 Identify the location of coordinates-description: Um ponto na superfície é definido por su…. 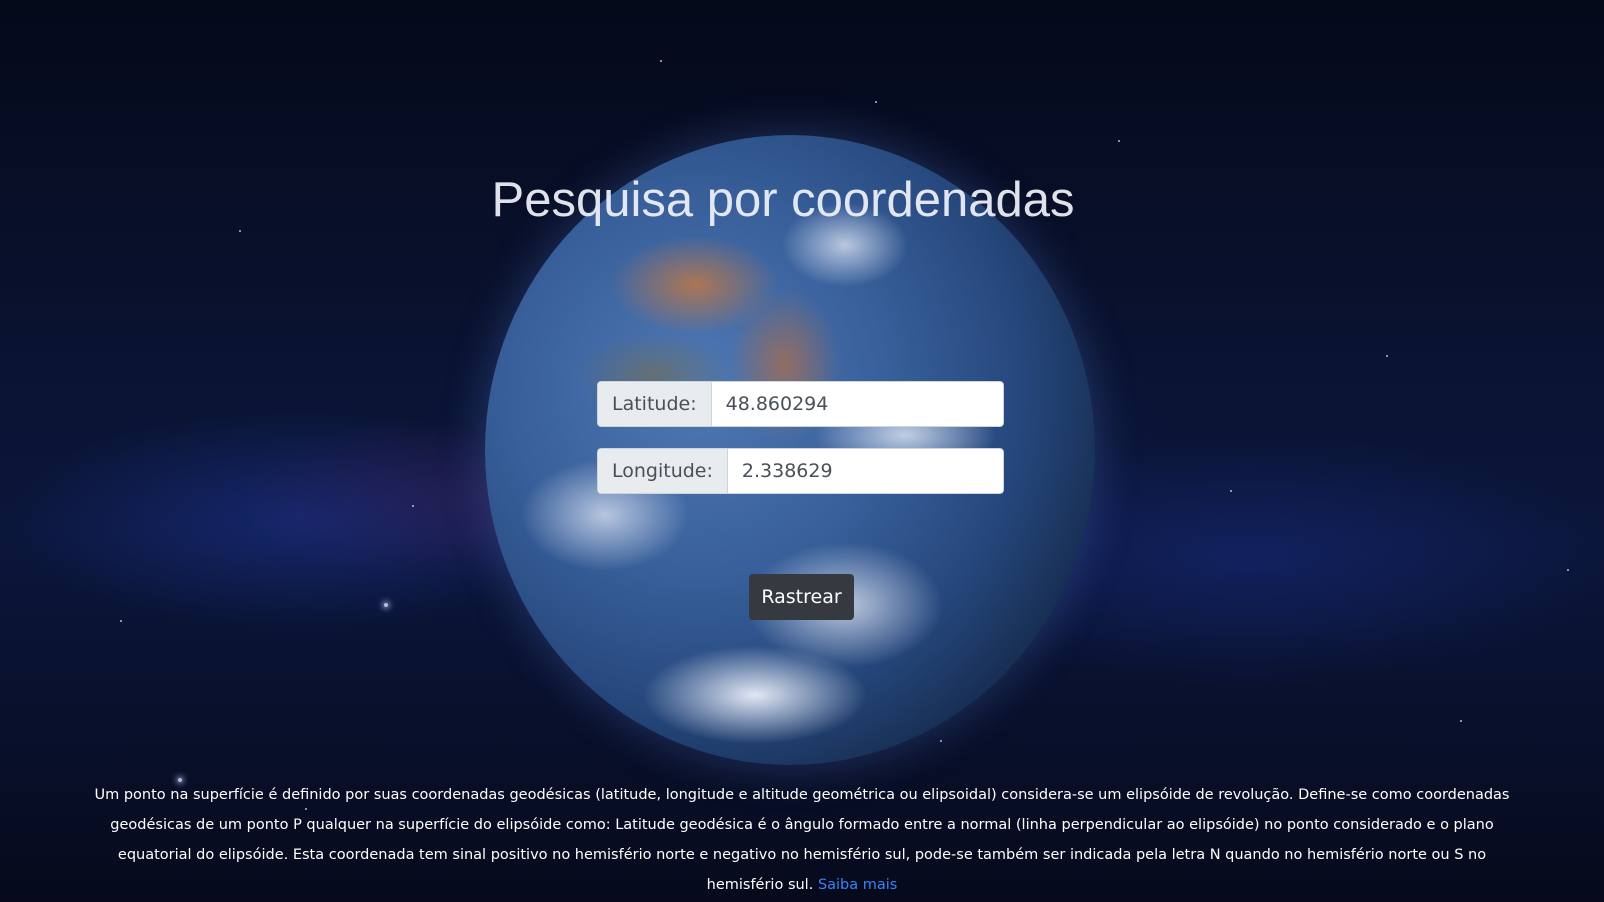
(802, 840).